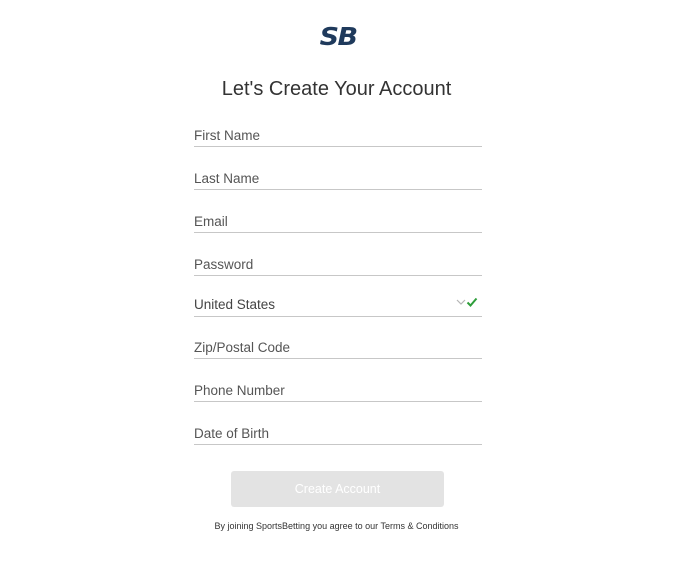 The image size is (673, 580). What do you see at coordinates (336, 89) in the screenshot?
I see `page-title: Let's Create Your Account` at bounding box center [336, 89].